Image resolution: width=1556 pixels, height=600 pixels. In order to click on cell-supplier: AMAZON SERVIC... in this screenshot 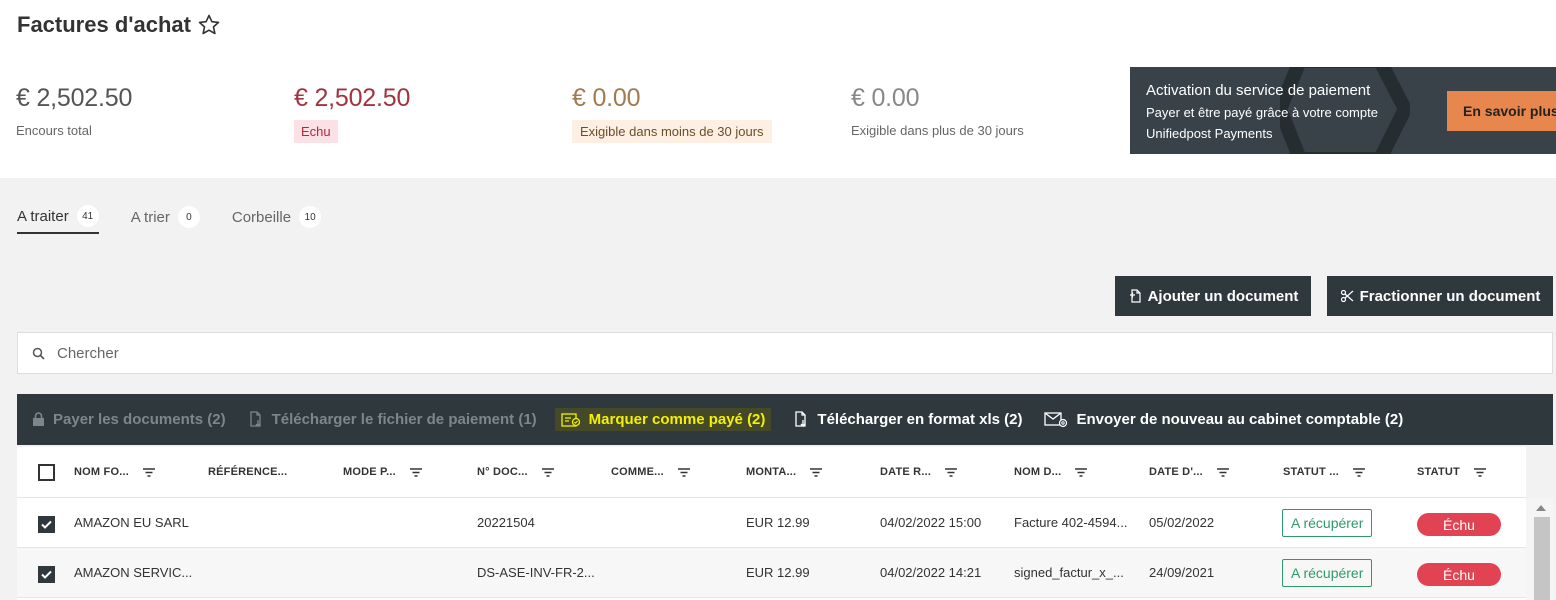, I will do `click(133, 572)`.